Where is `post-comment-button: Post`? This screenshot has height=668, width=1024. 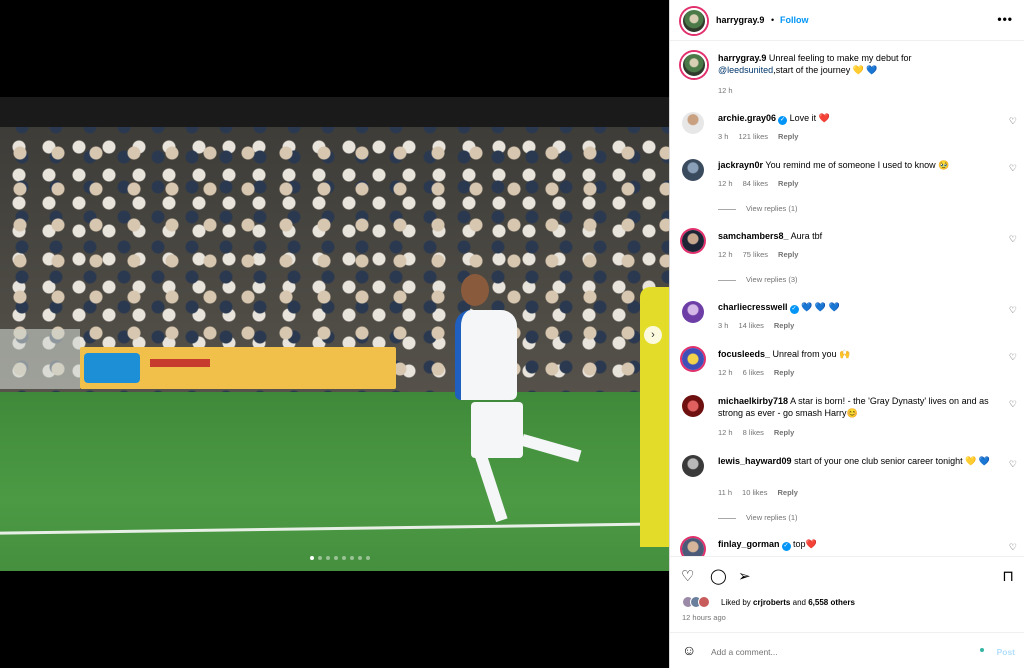
post-comment-button: Post is located at coordinates (1006, 652).